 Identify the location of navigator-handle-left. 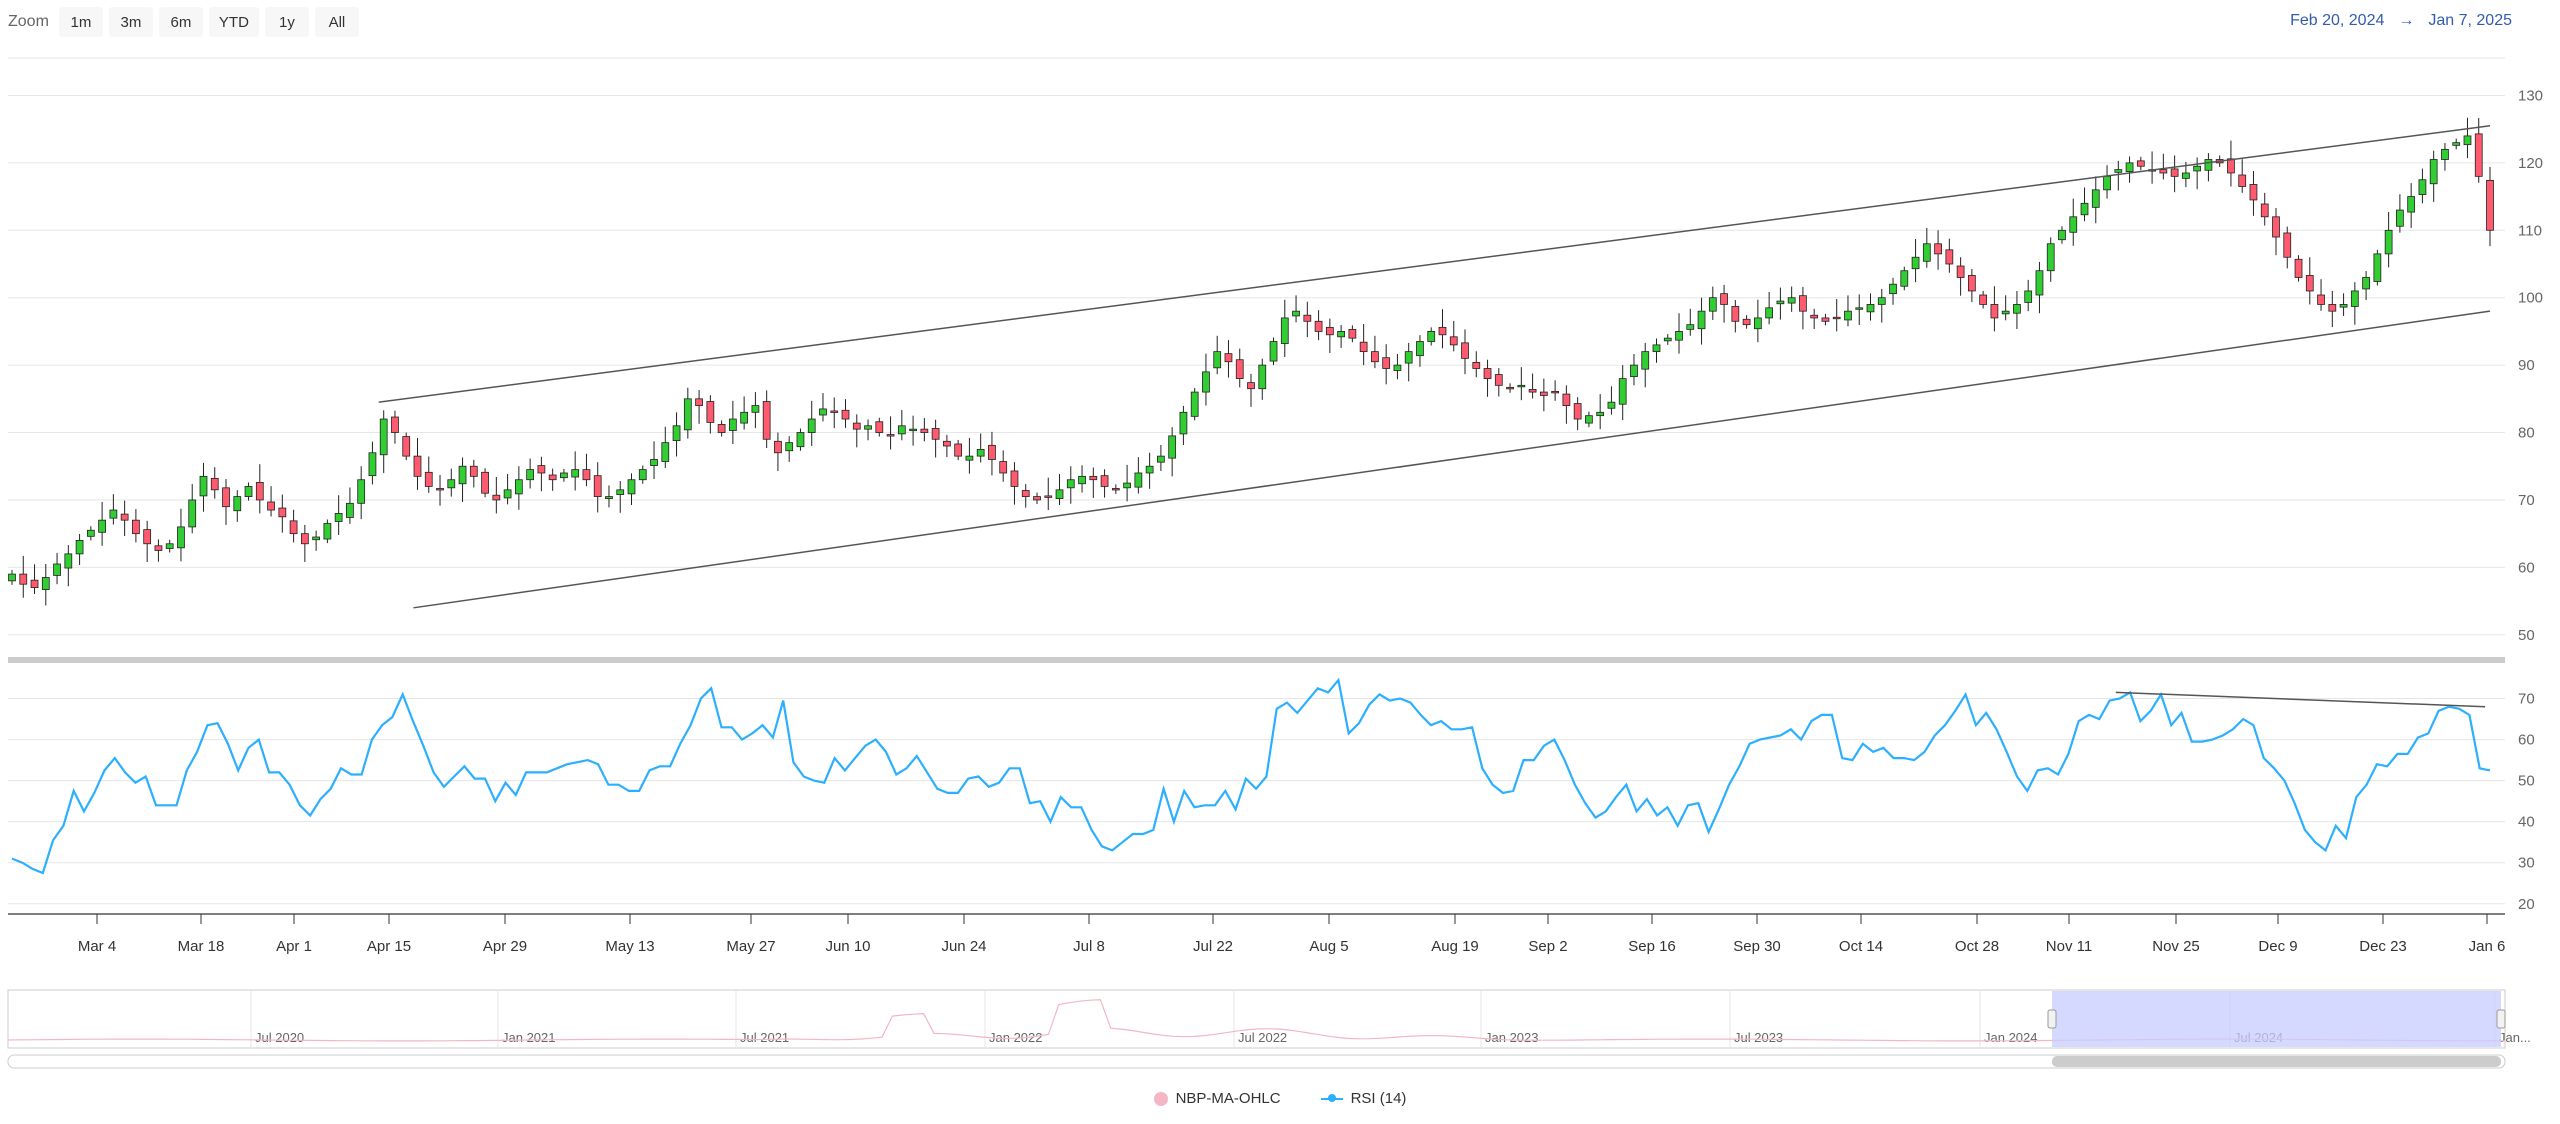
(2052, 1019).